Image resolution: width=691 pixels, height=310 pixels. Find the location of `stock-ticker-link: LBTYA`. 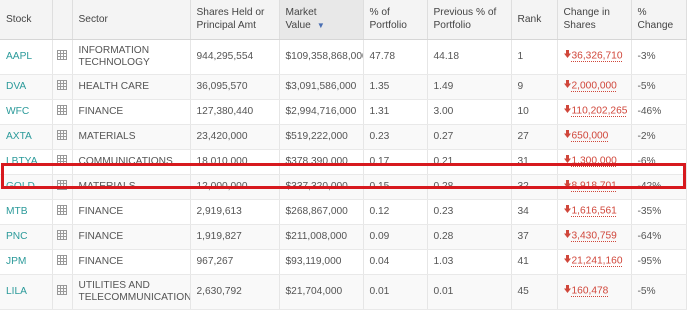

stock-ticker-link: LBTYA is located at coordinates (26, 162).